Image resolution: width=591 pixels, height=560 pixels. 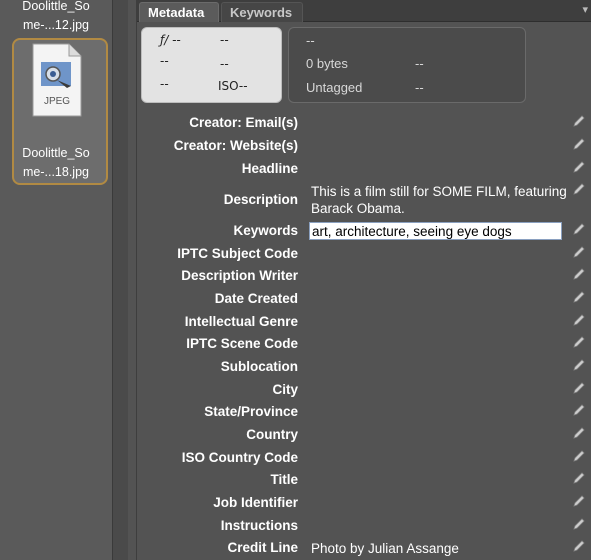 I want to click on field-label-country: Country, so click(x=272, y=434).